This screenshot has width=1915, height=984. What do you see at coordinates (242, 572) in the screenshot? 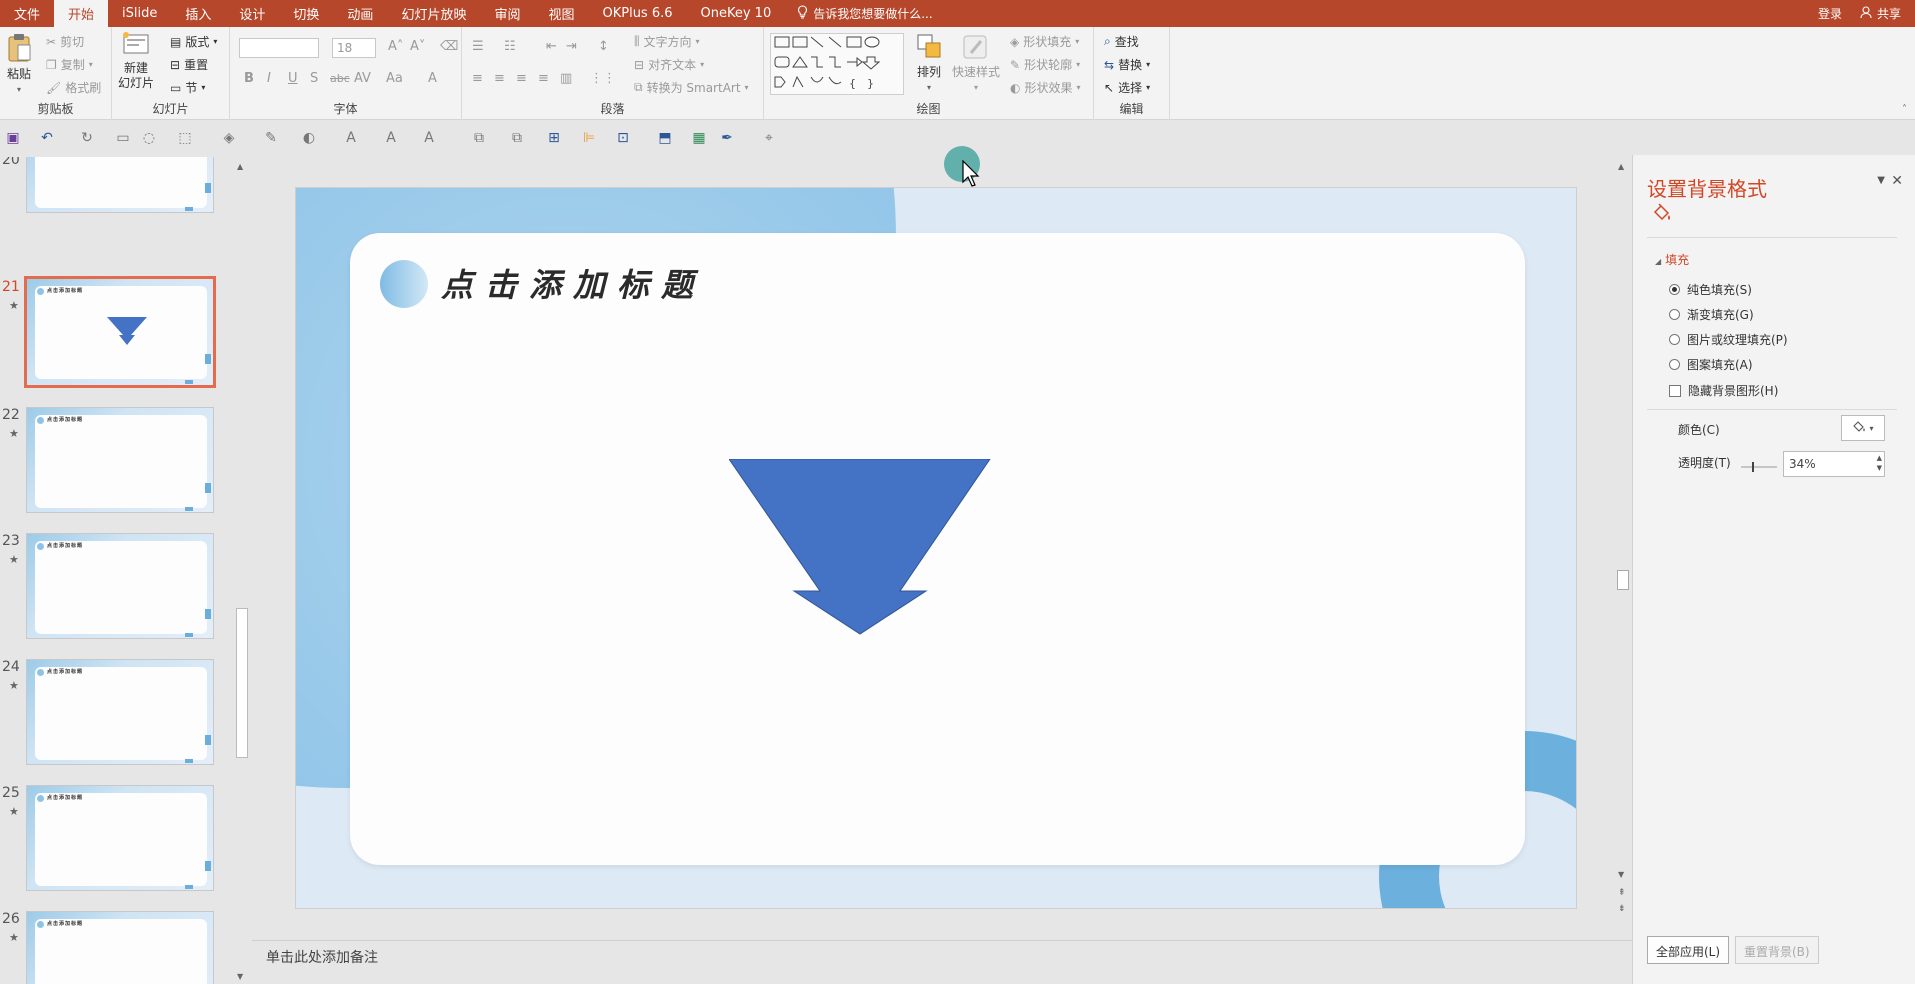
I see `thumbnails-scrollbar: ▲ ▼` at bounding box center [242, 572].